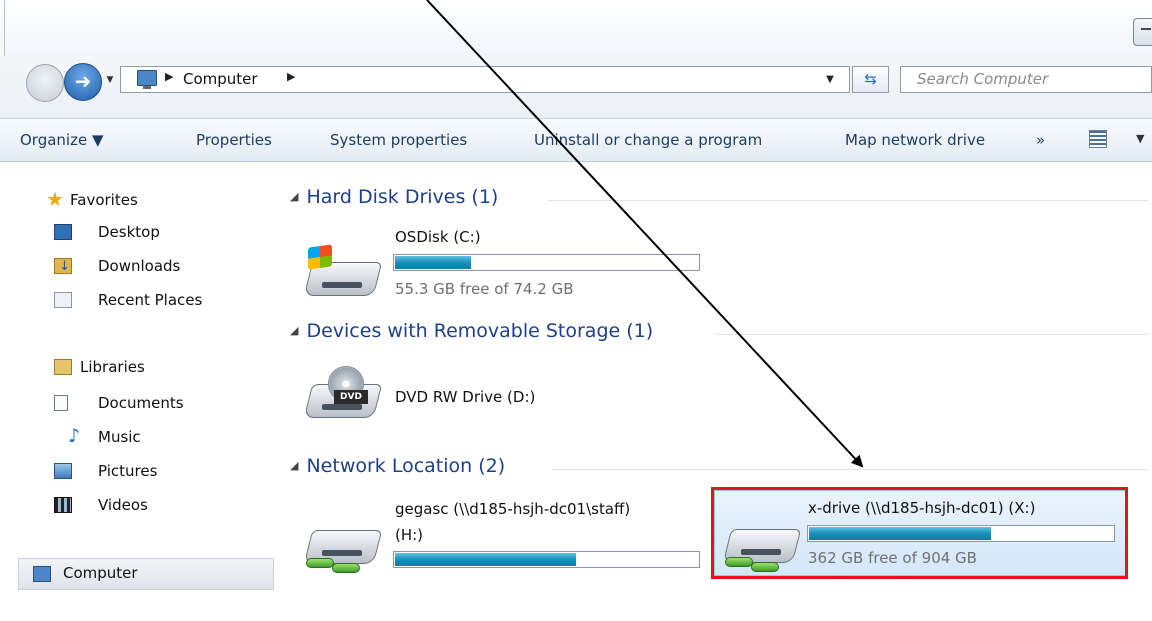 The image size is (1152, 621). Describe the element at coordinates (112, 367) in the screenshot. I see `nav-libraries-label: Libraries` at that location.